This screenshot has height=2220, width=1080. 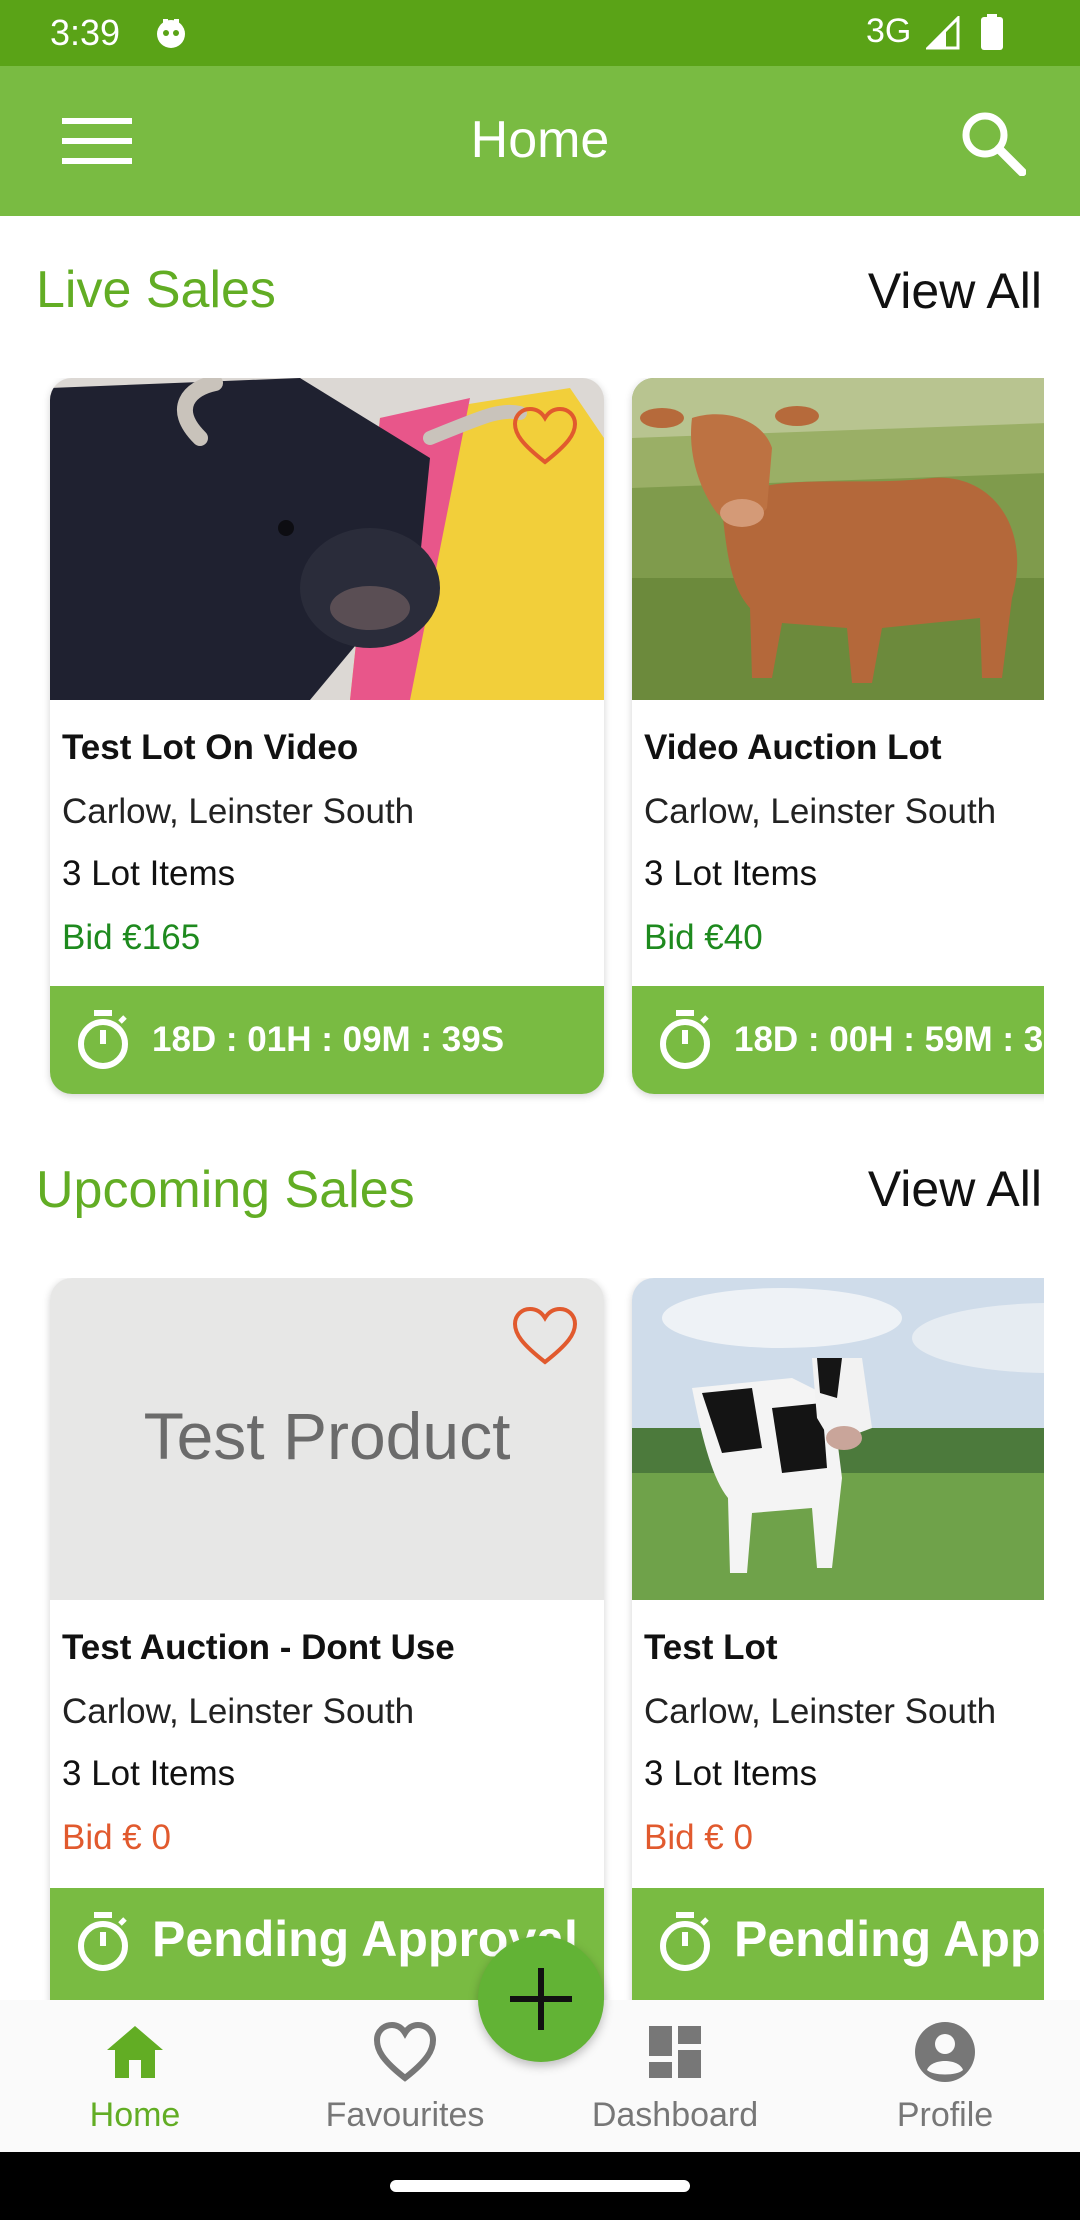 What do you see at coordinates (156, 290) in the screenshot?
I see `live-sales-title: Live Sales` at bounding box center [156, 290].